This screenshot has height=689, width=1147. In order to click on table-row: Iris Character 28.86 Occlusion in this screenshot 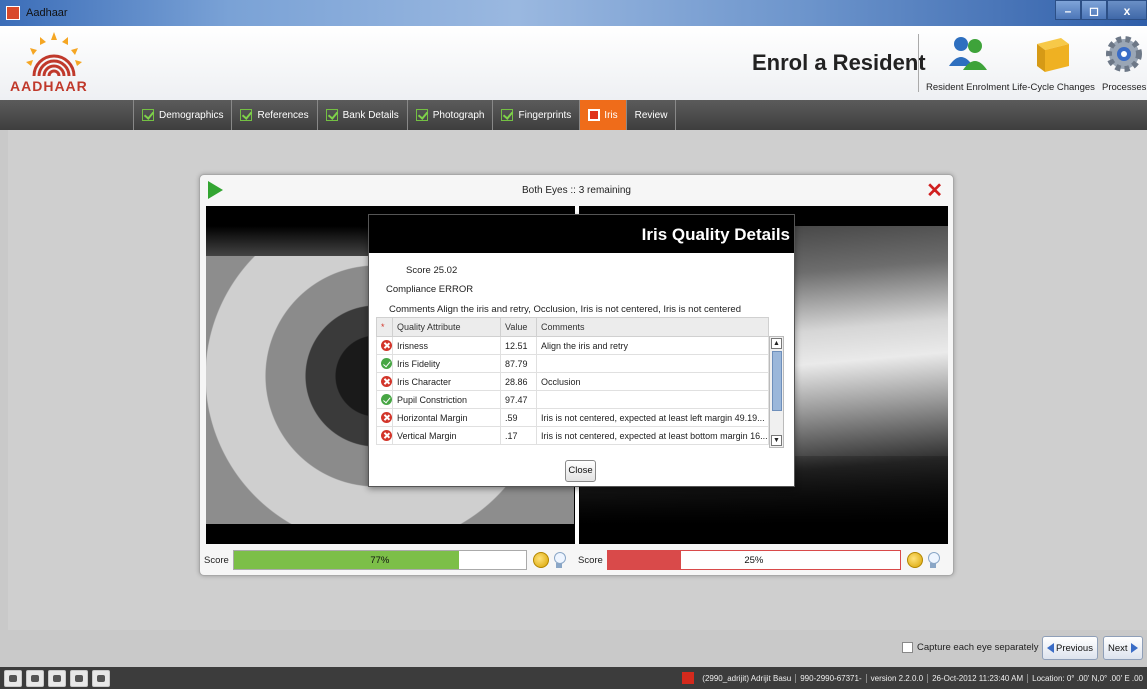, I will do `click(572, 381)`.